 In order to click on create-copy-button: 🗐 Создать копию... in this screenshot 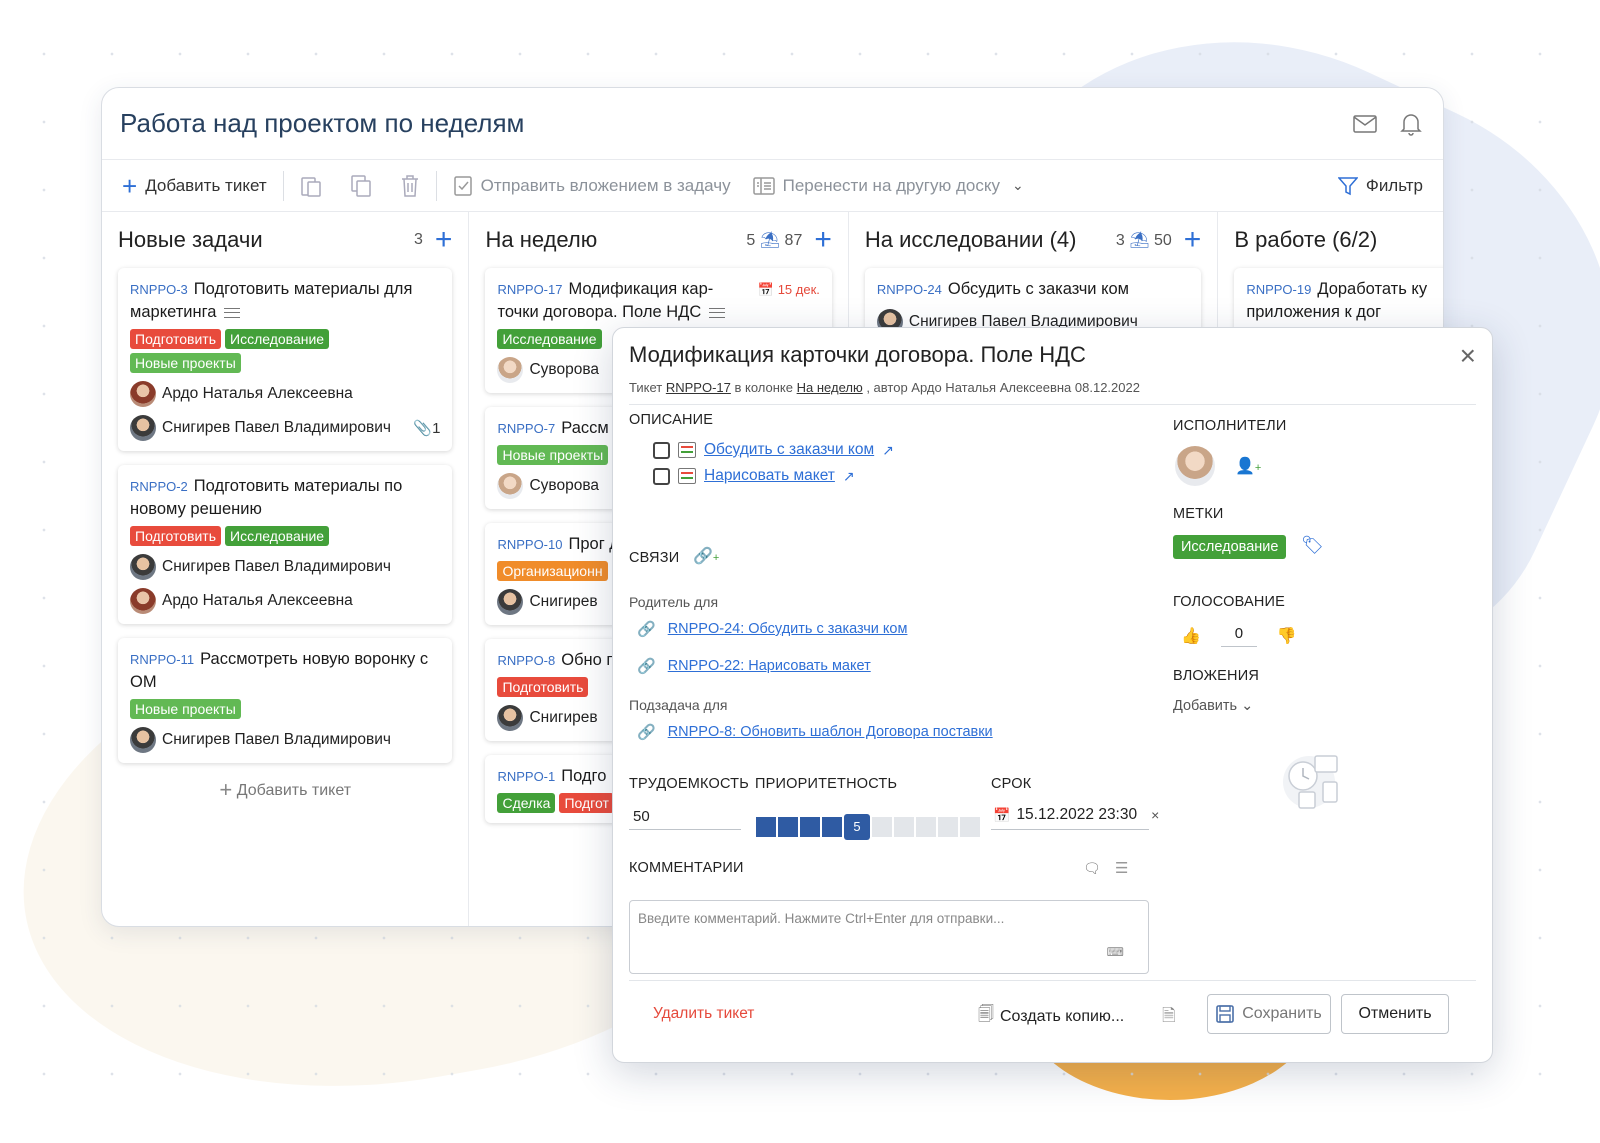, I will do `click(1051, 1016)`.